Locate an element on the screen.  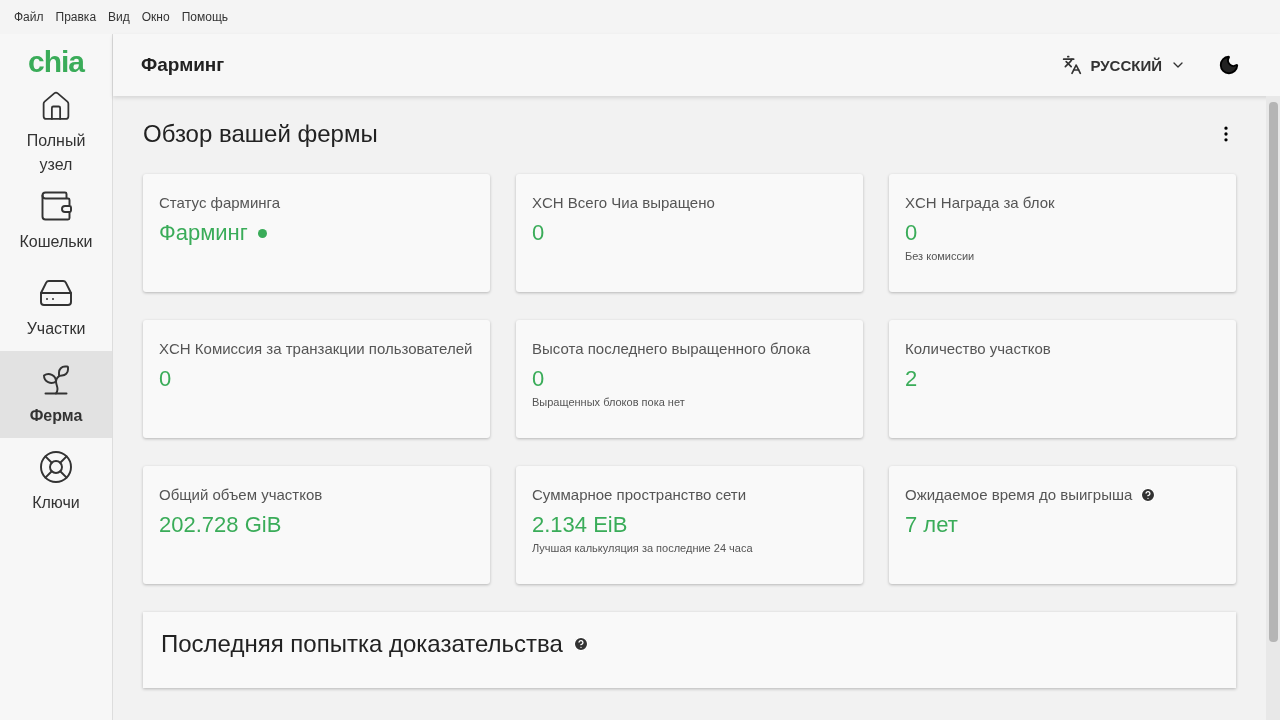
menu-item: Файл is located at coordinates (29, 17).